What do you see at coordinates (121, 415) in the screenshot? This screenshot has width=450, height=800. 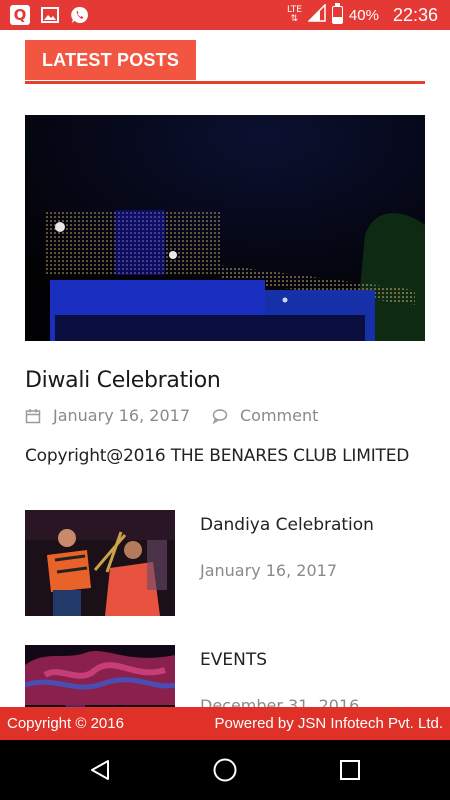 I see `featured-post-date: January 16, 2017` at bounding box center [121, 415].